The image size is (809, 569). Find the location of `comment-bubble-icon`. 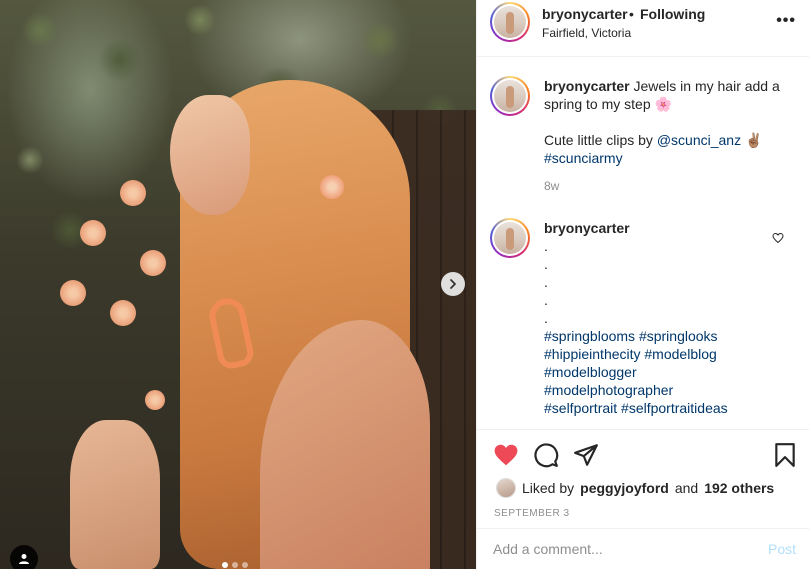

comment-bubble-icon is located at coordinates (546, 455).